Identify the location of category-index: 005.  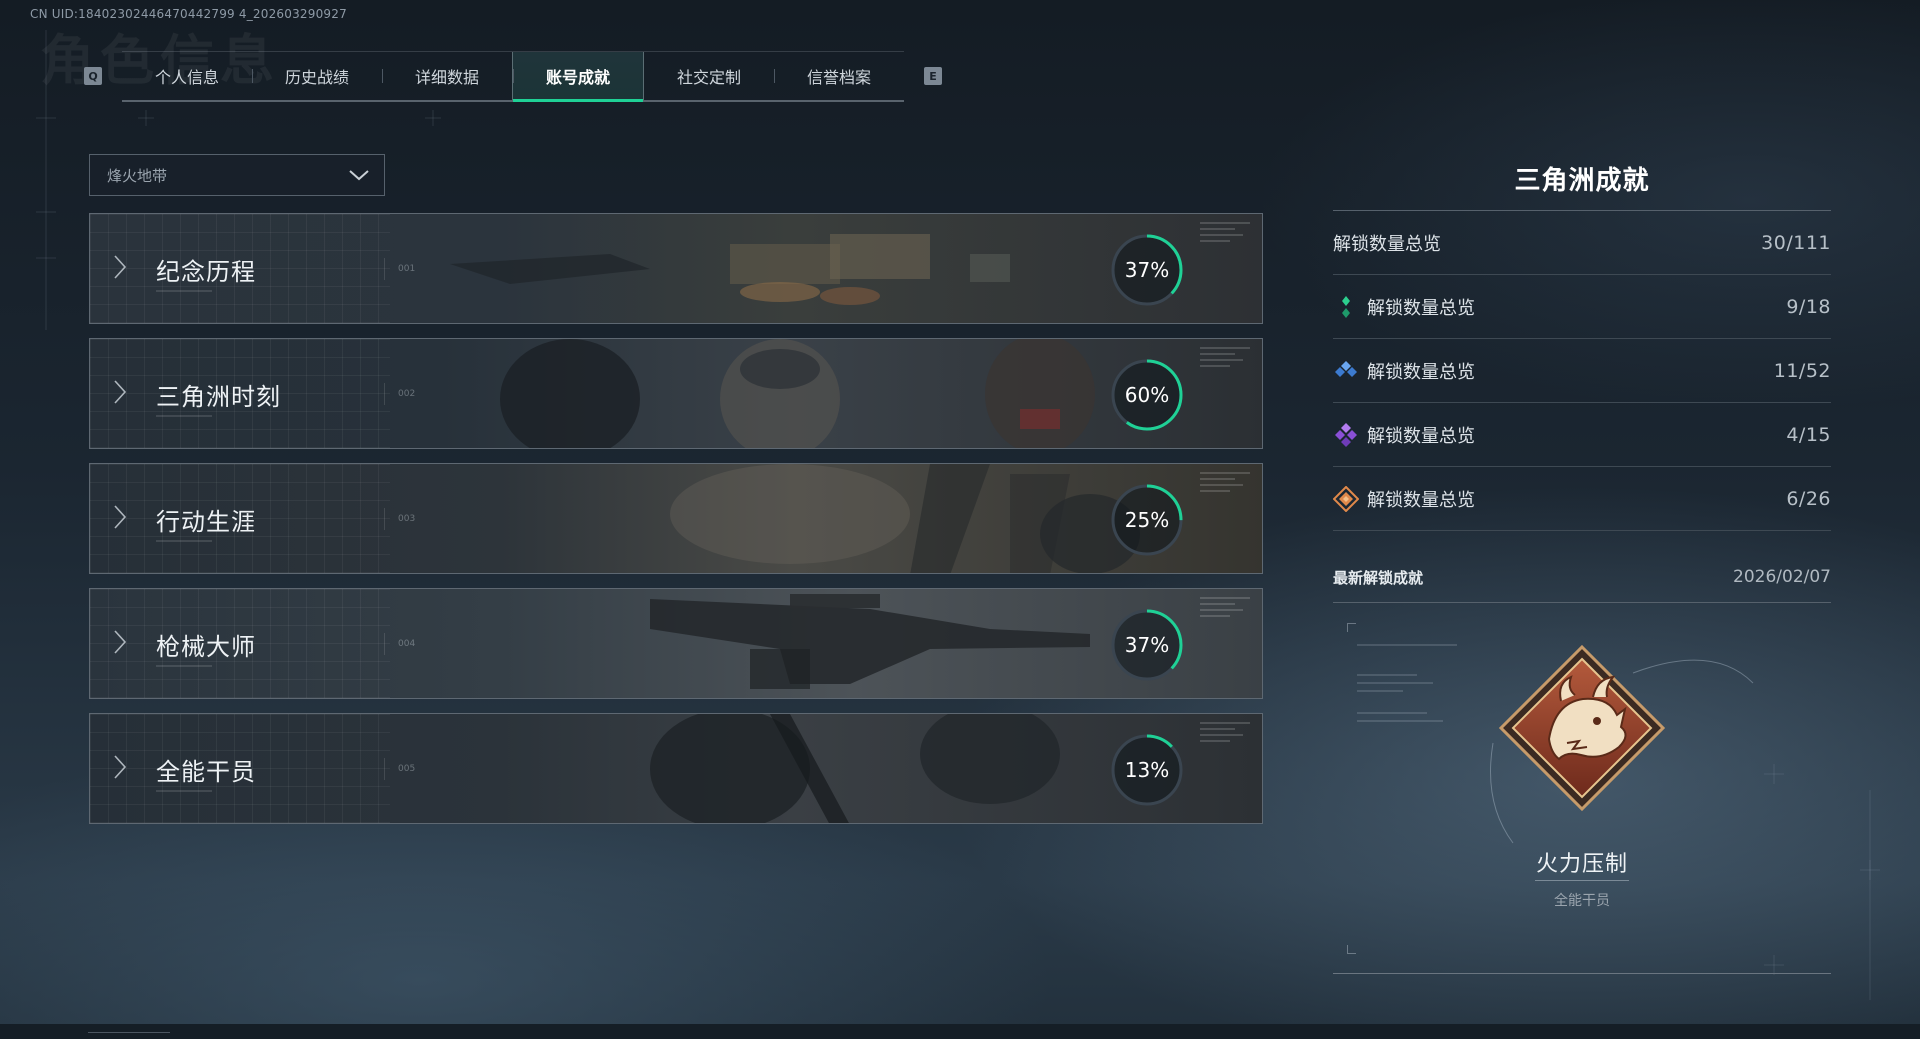
(407, 769).